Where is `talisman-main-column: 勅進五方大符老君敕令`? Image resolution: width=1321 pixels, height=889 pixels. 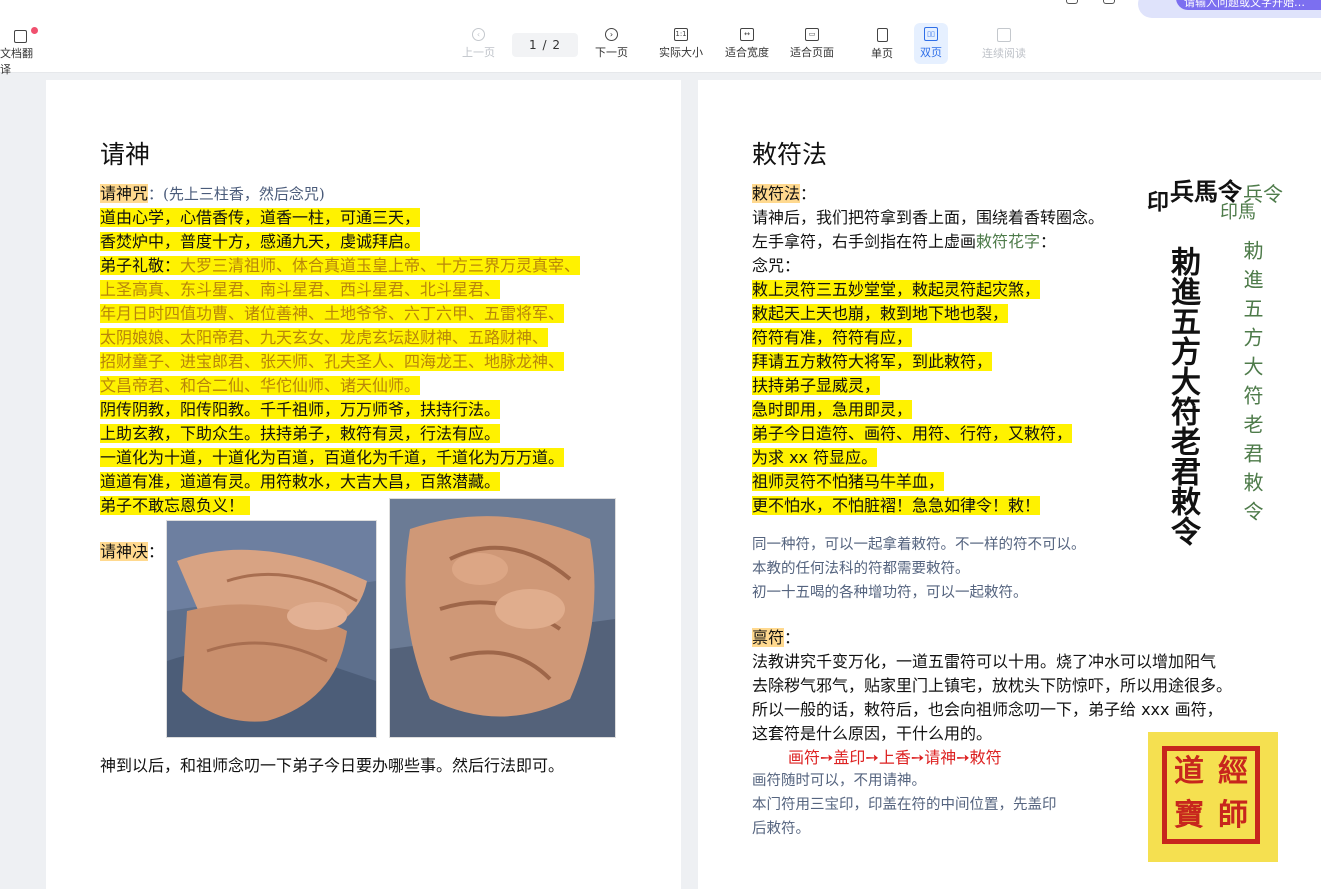
talisman-main-column: 勅進五方大符老君敕令 is located at coordinates (1182, 396).